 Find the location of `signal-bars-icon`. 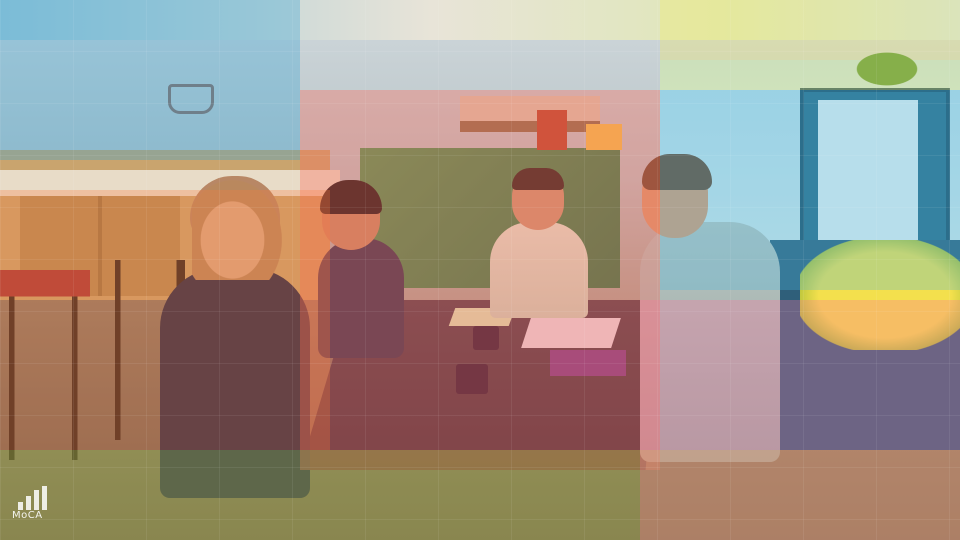

signal-bars-icon is located at coordinates (33, 498).